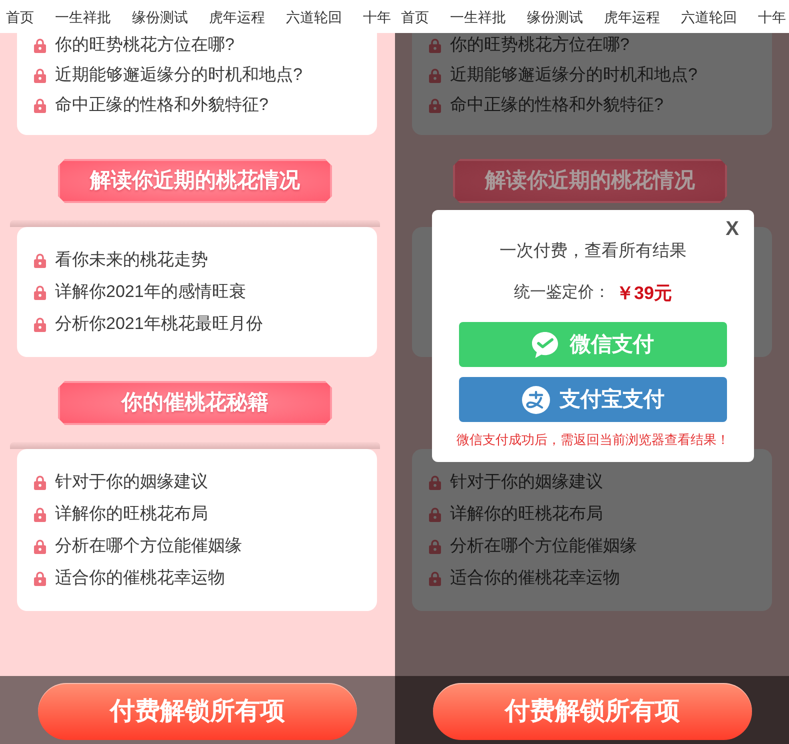  What do you see at coordinates (159, 324) in the screenshot?
I see `feature-item: 分析你2021年桃花最旺月份` at bounding box center [159, 324].